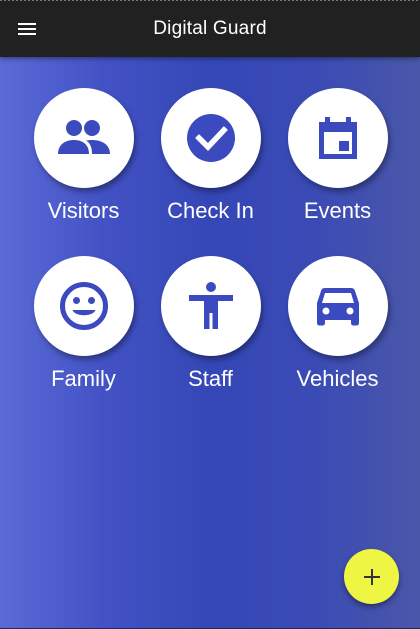 The height and width of the screenshot is (629, 420). I want to click on add-fab-button, so click(371, 576).